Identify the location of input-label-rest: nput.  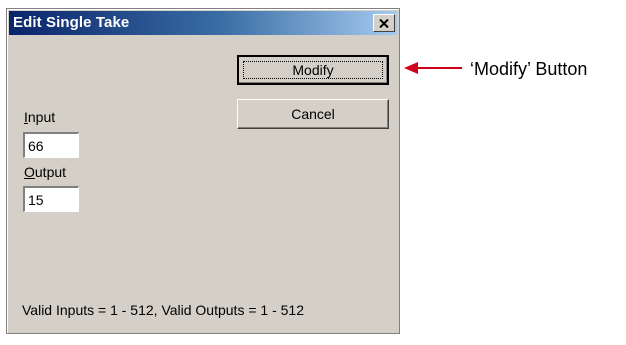
(41, 117).